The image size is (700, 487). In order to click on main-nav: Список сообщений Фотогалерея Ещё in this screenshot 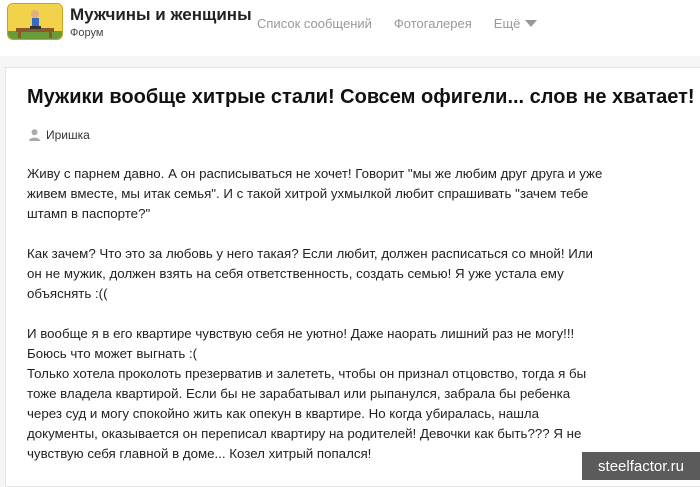, I will do `click(408, 23)`.